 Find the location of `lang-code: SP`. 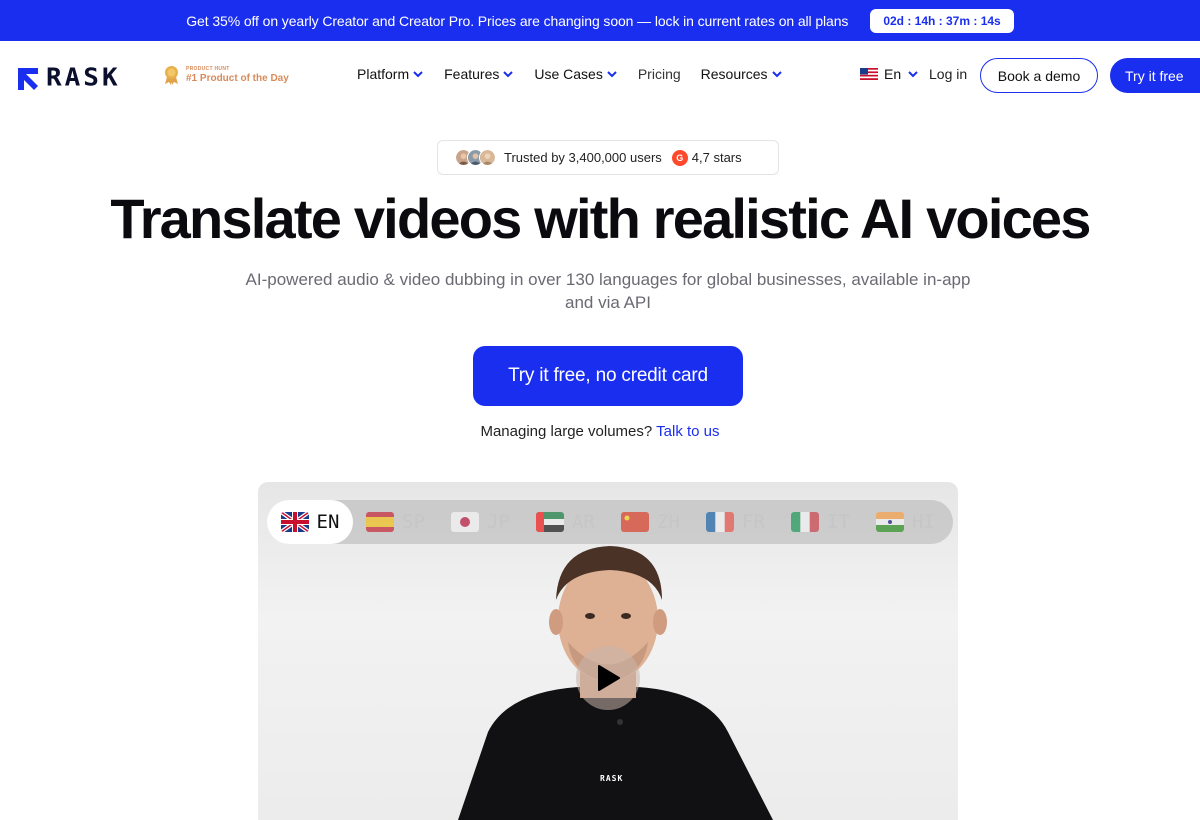

lang-code: SP is located at coordinates (413, 522).